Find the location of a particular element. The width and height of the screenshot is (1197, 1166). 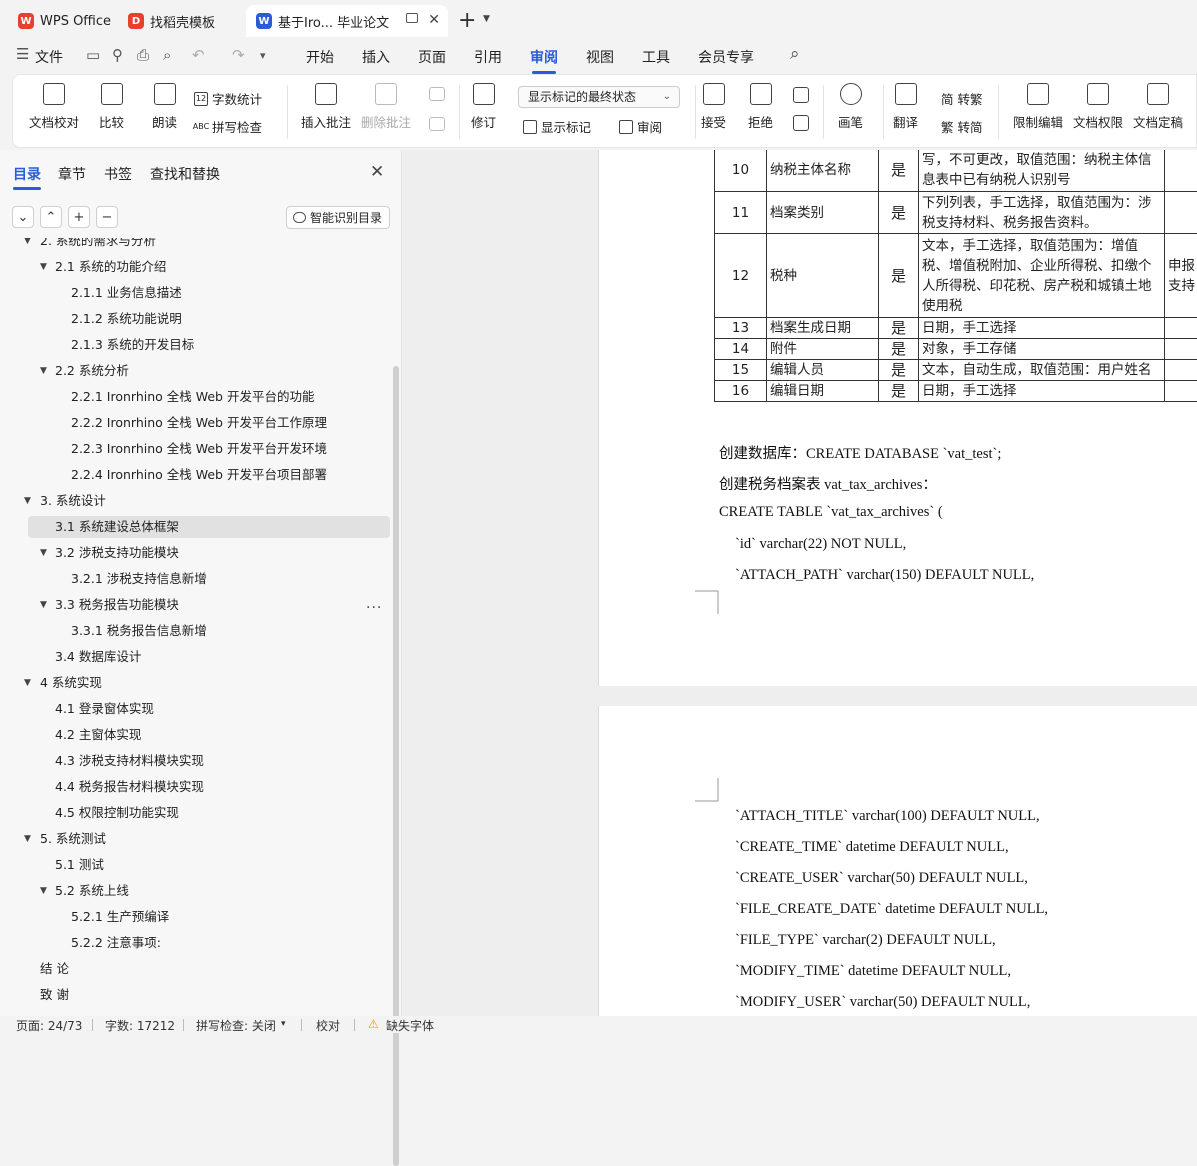

to-traditional-button: 简 转繁 is located at coordinates (961, 98).